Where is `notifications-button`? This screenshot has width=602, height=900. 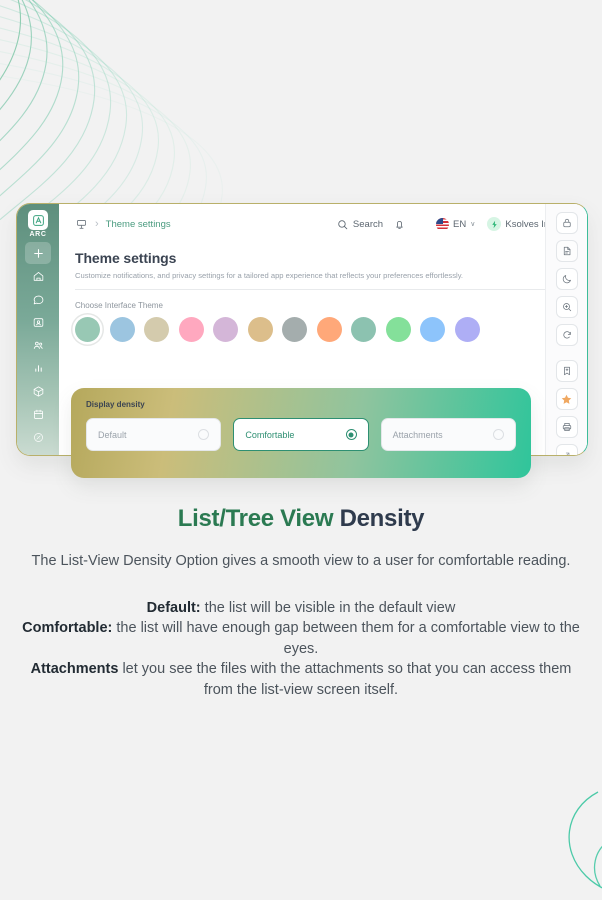 notifications-button is located at coordinates (399, 224).